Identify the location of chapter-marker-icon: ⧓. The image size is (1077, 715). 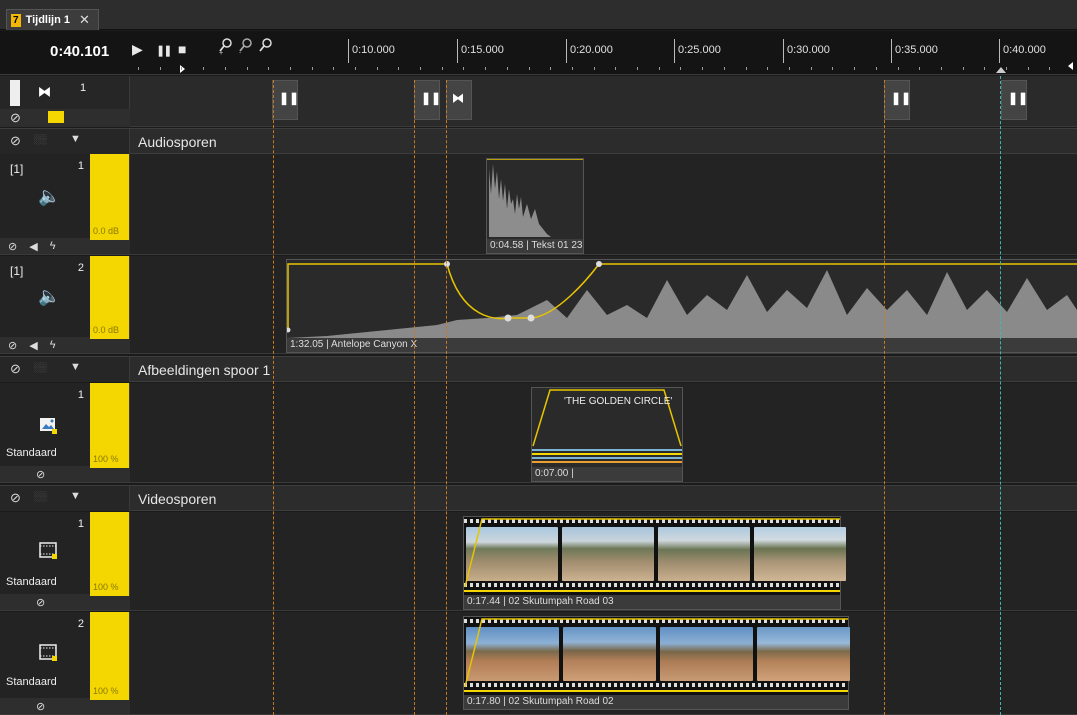
(458, 98).